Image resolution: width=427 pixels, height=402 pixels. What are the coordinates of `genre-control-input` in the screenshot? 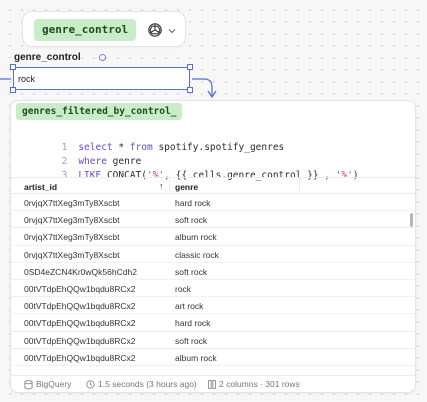 It's located at (101, 78).